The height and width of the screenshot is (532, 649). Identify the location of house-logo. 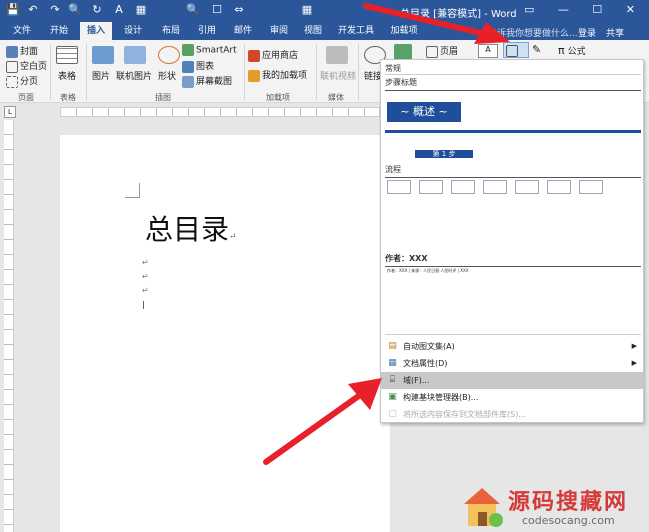
(483, 507).